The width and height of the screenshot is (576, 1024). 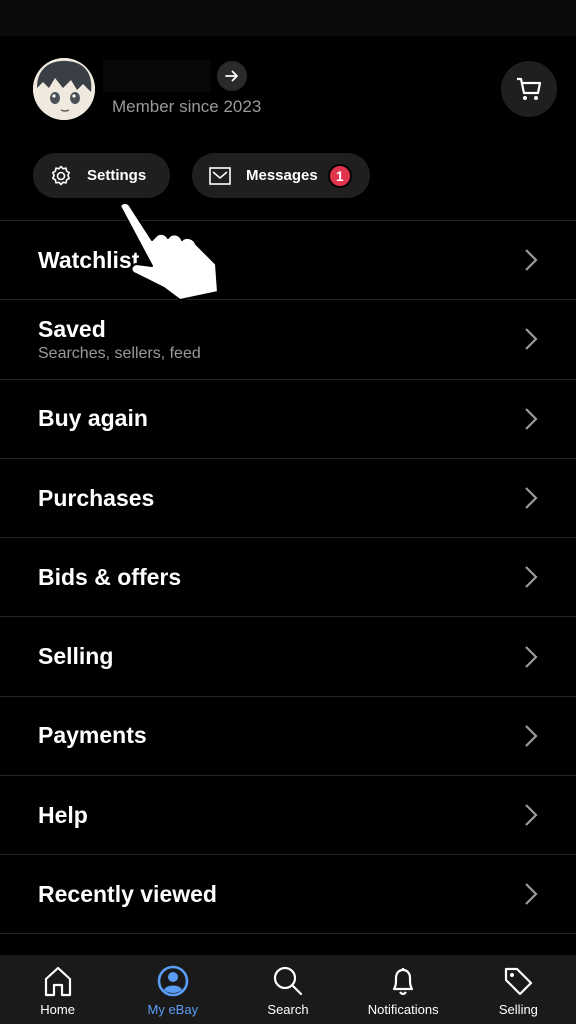 I want to click on tab-label: Selling, so click(x=518, y=1009).